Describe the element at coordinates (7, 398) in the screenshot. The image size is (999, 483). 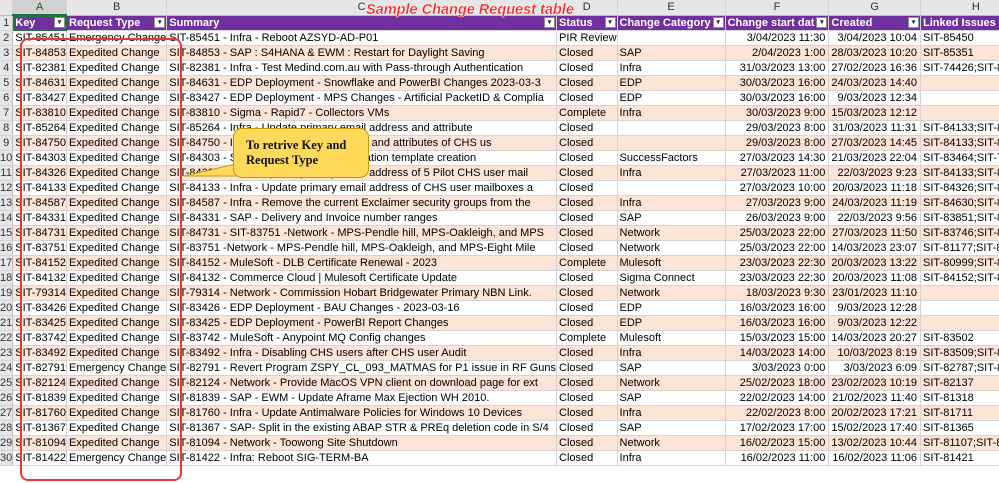
I see `row-number: 26` at that location.